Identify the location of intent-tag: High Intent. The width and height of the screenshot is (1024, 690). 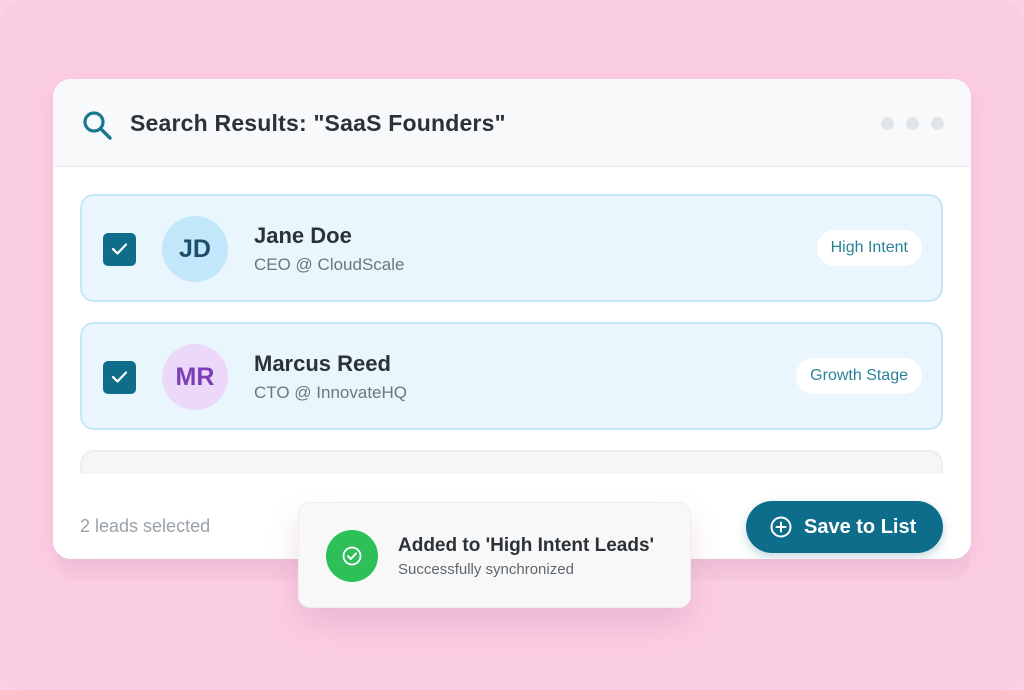
(869, 248).